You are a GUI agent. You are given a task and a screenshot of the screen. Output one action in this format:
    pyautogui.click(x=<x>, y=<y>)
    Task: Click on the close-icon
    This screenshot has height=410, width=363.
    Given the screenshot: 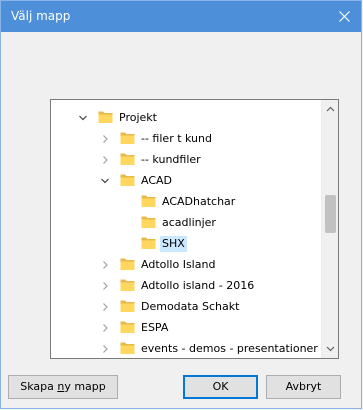 What is the action you would take?
    pyautogui.click(x=344, y=16)
    